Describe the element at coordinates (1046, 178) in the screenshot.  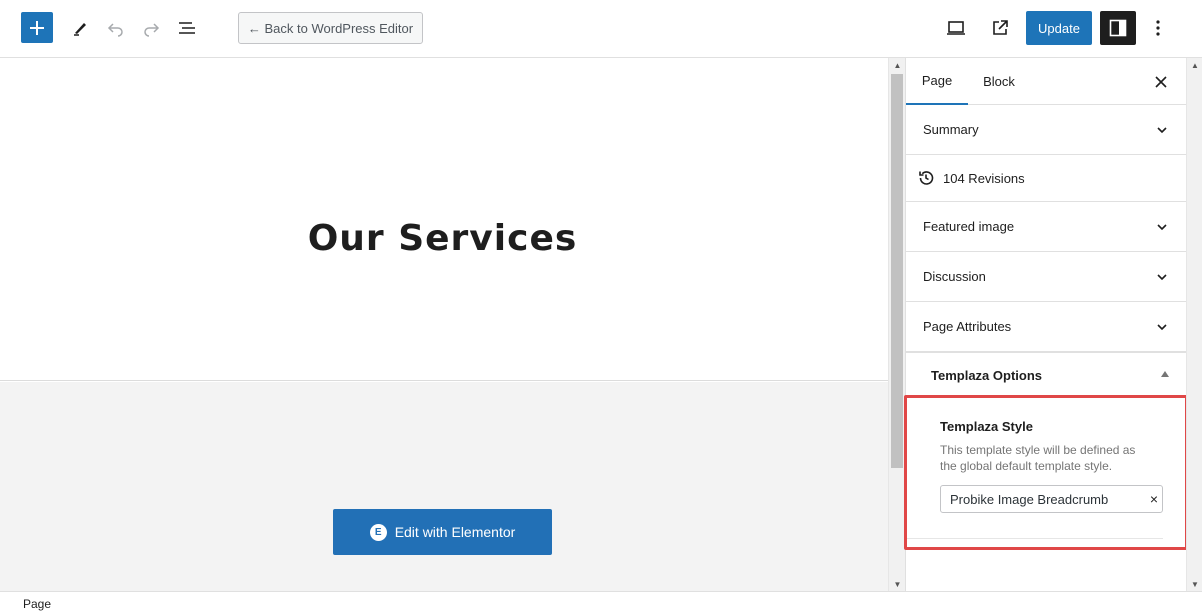
I see `panel-revisions: 104 Revisions` at that location.